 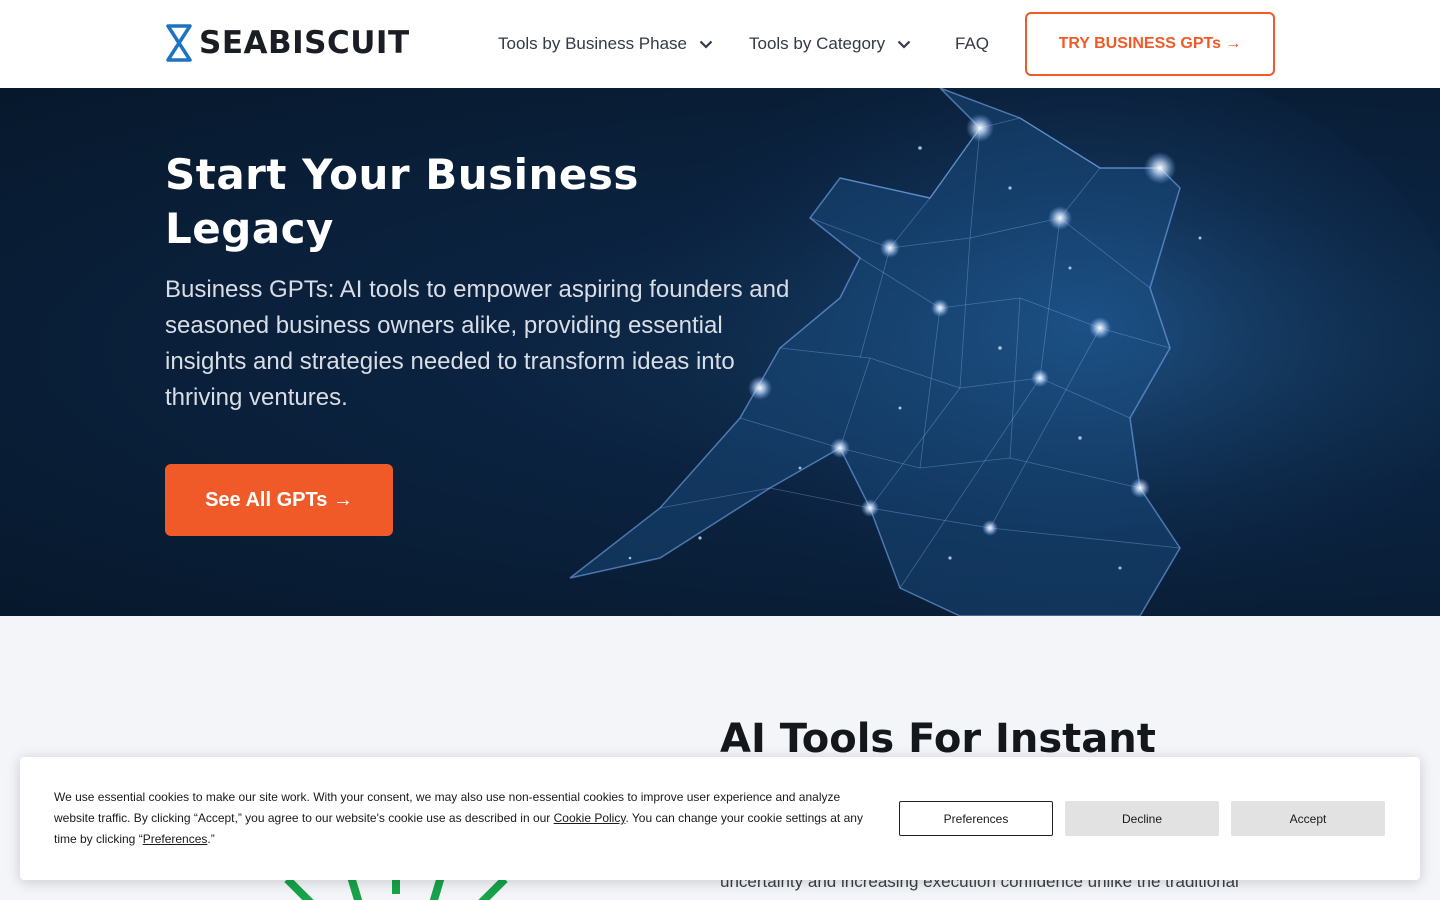 What do you see at coordinates (211, 839) in the screenshot?
I see `cookie-text-part: .”` at bounding box center [211, 839].